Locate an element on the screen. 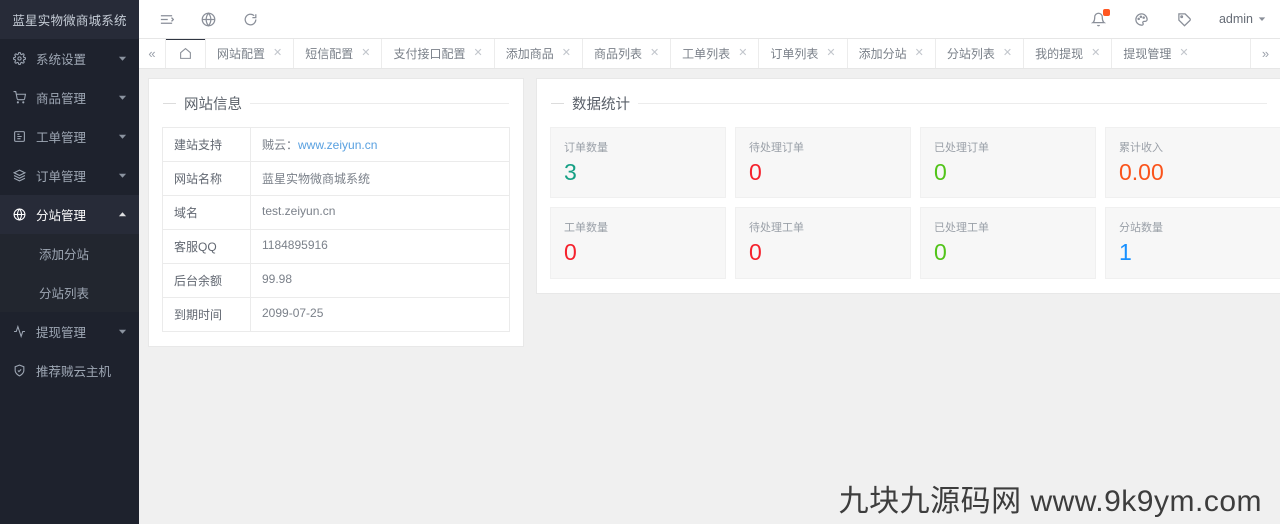 Image resolution: width=1280 pixels, height=524 pixels. tabs-more-button: » is located at coordinates (1265, 53).